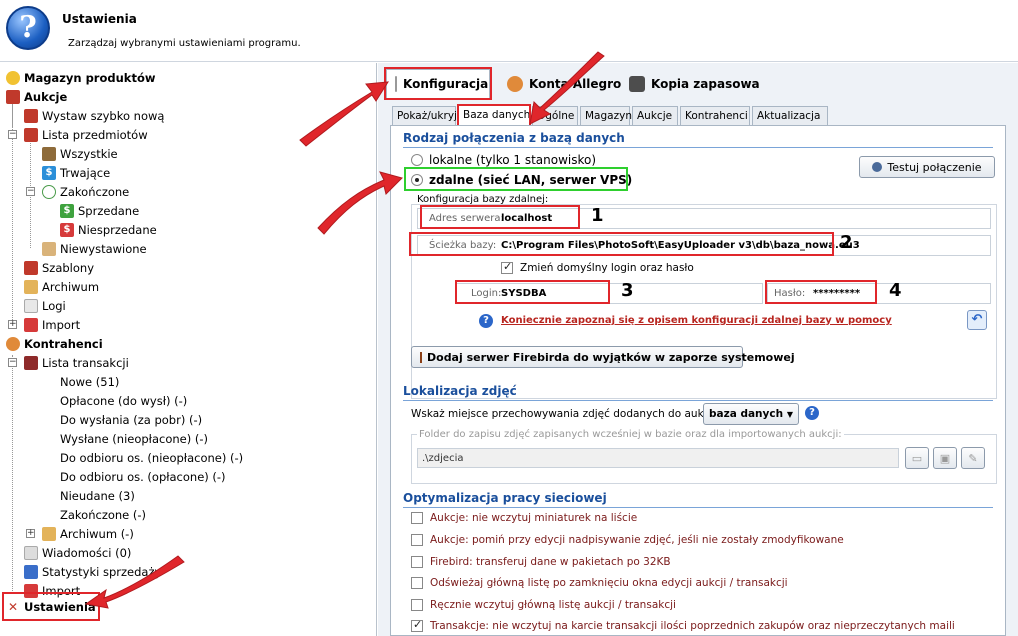 This screenshot has width=1018, height=636. Describe the element at coordinates (438, 84) in the screenshot. I see `tab-konfiguracja: Konfiguracja` at that location.